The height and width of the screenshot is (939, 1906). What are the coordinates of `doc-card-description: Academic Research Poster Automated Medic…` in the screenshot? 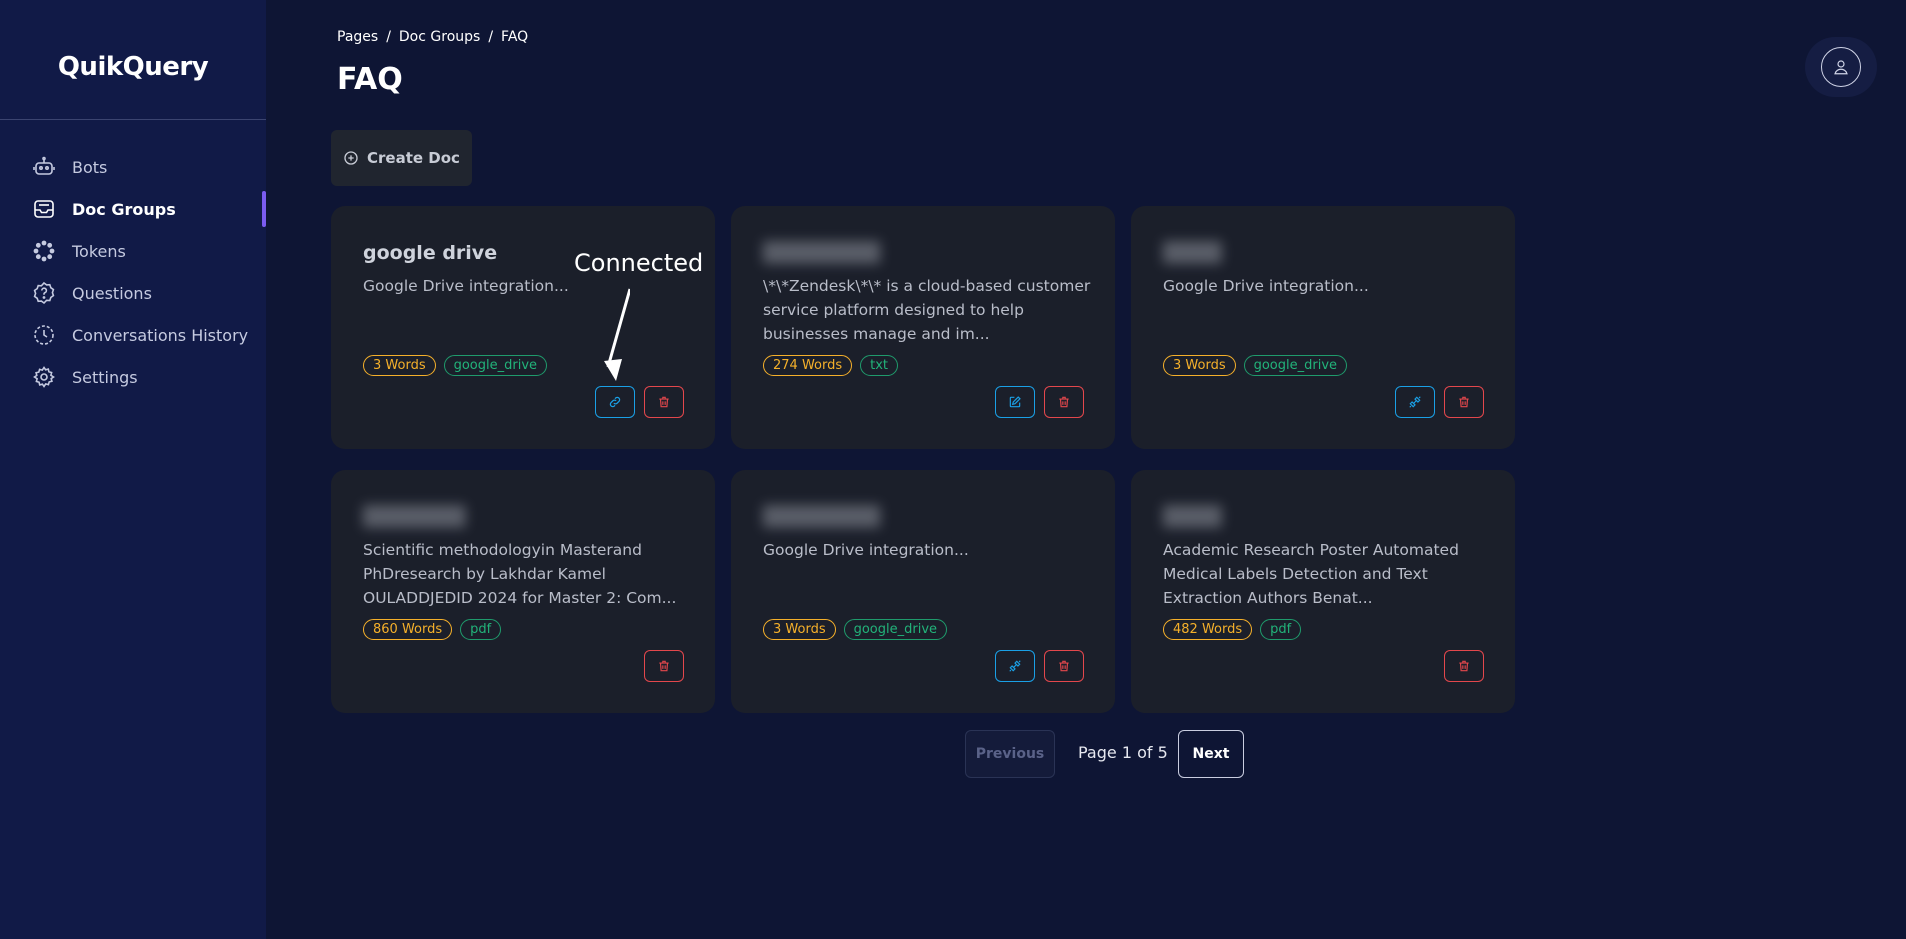 It's located at (1311, 574).